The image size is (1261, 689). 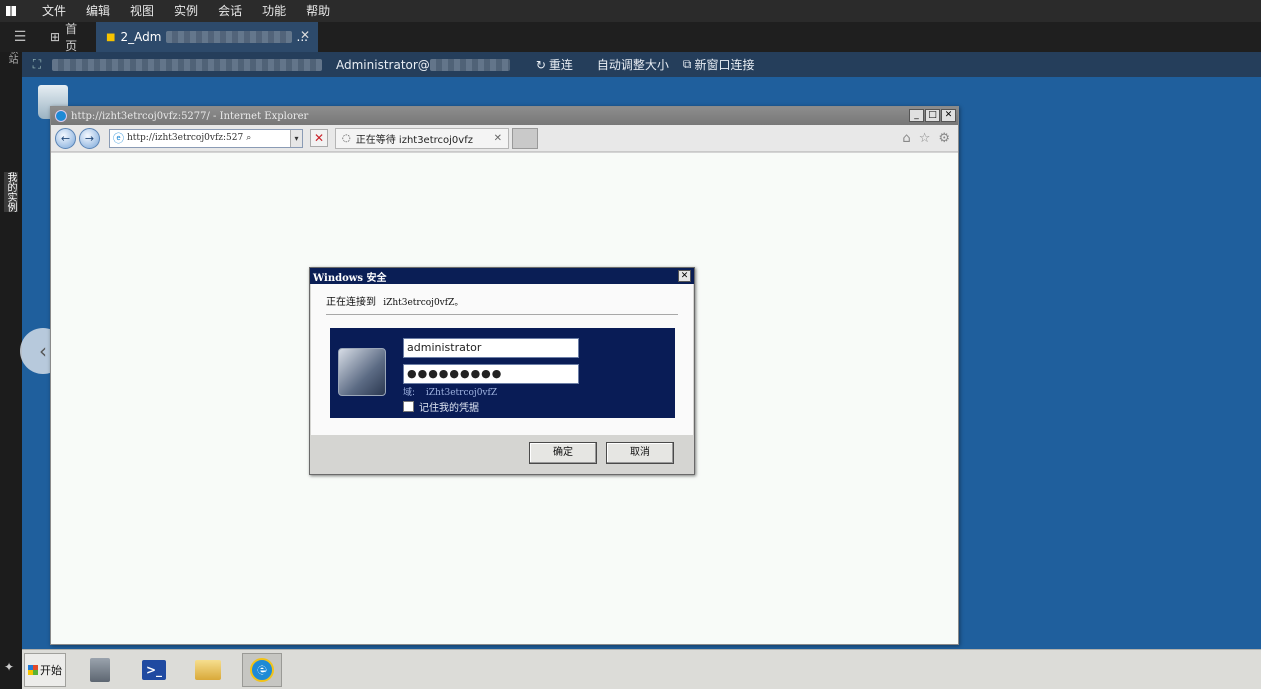 I want to click on new-tab-button, so click(x=525, y=138).